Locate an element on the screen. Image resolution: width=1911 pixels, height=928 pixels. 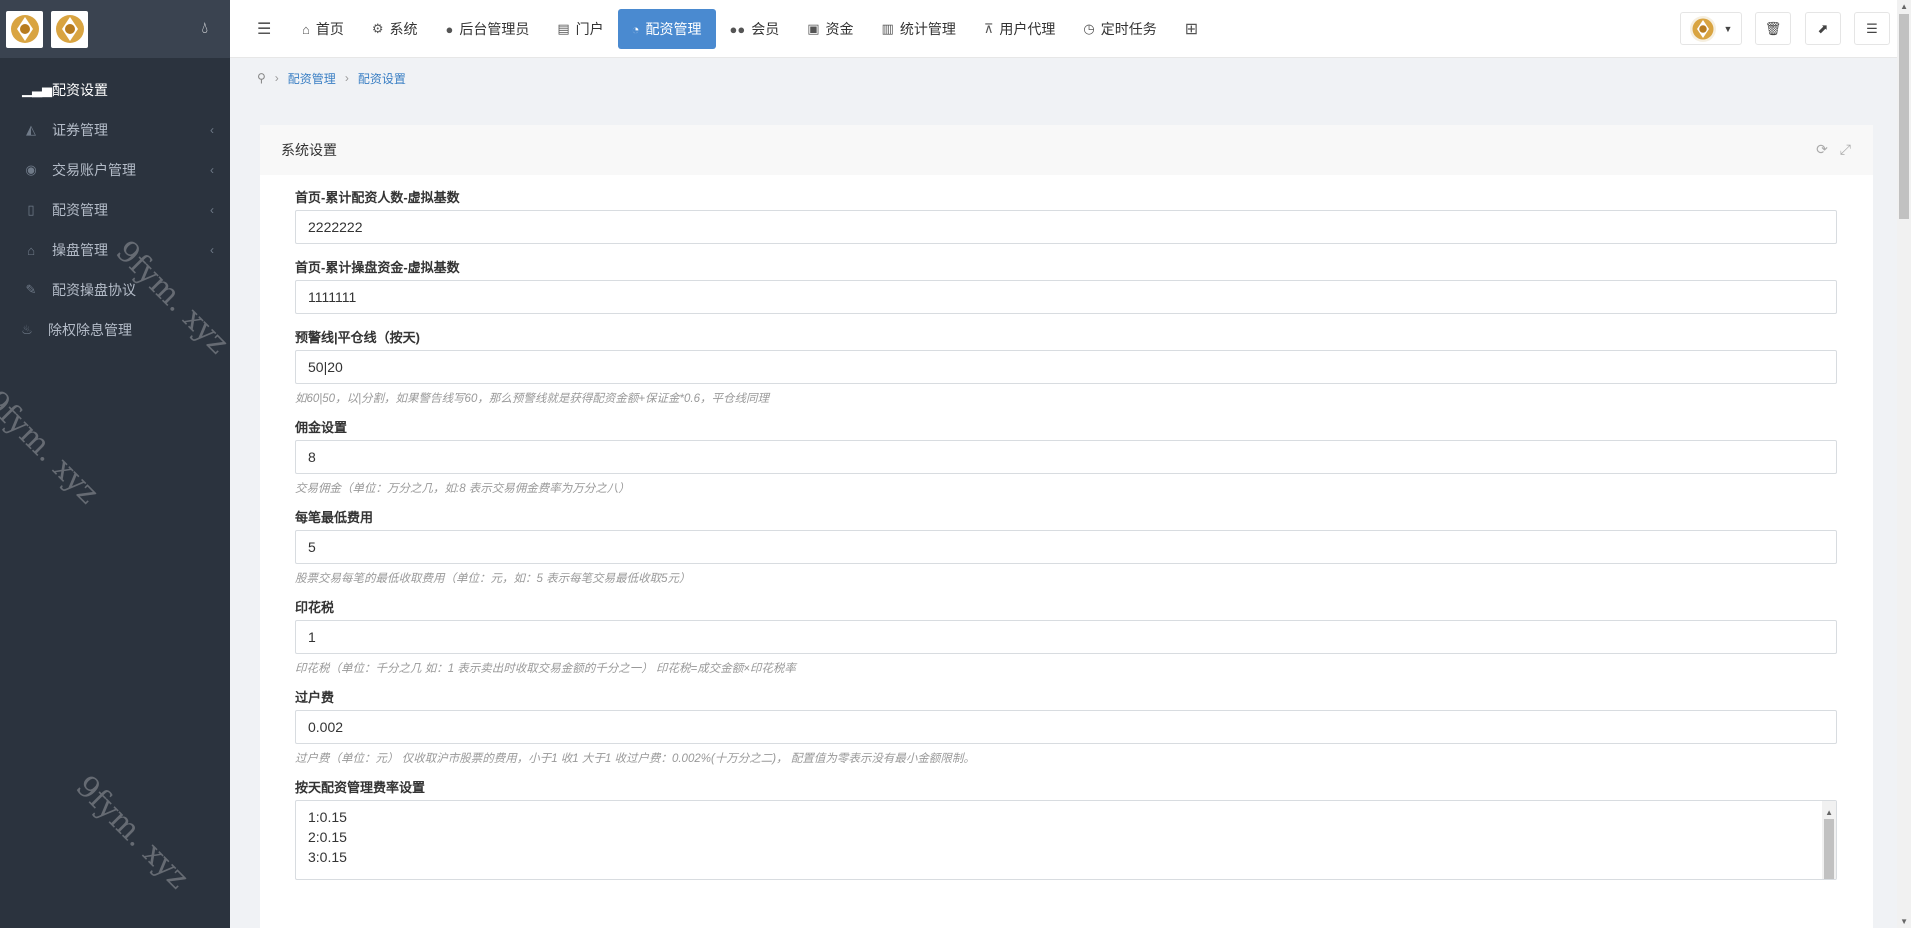
sidebar-item-trade-accounts: ◉ 交易账户管理 ‹ is located at coordinates (115, 170).